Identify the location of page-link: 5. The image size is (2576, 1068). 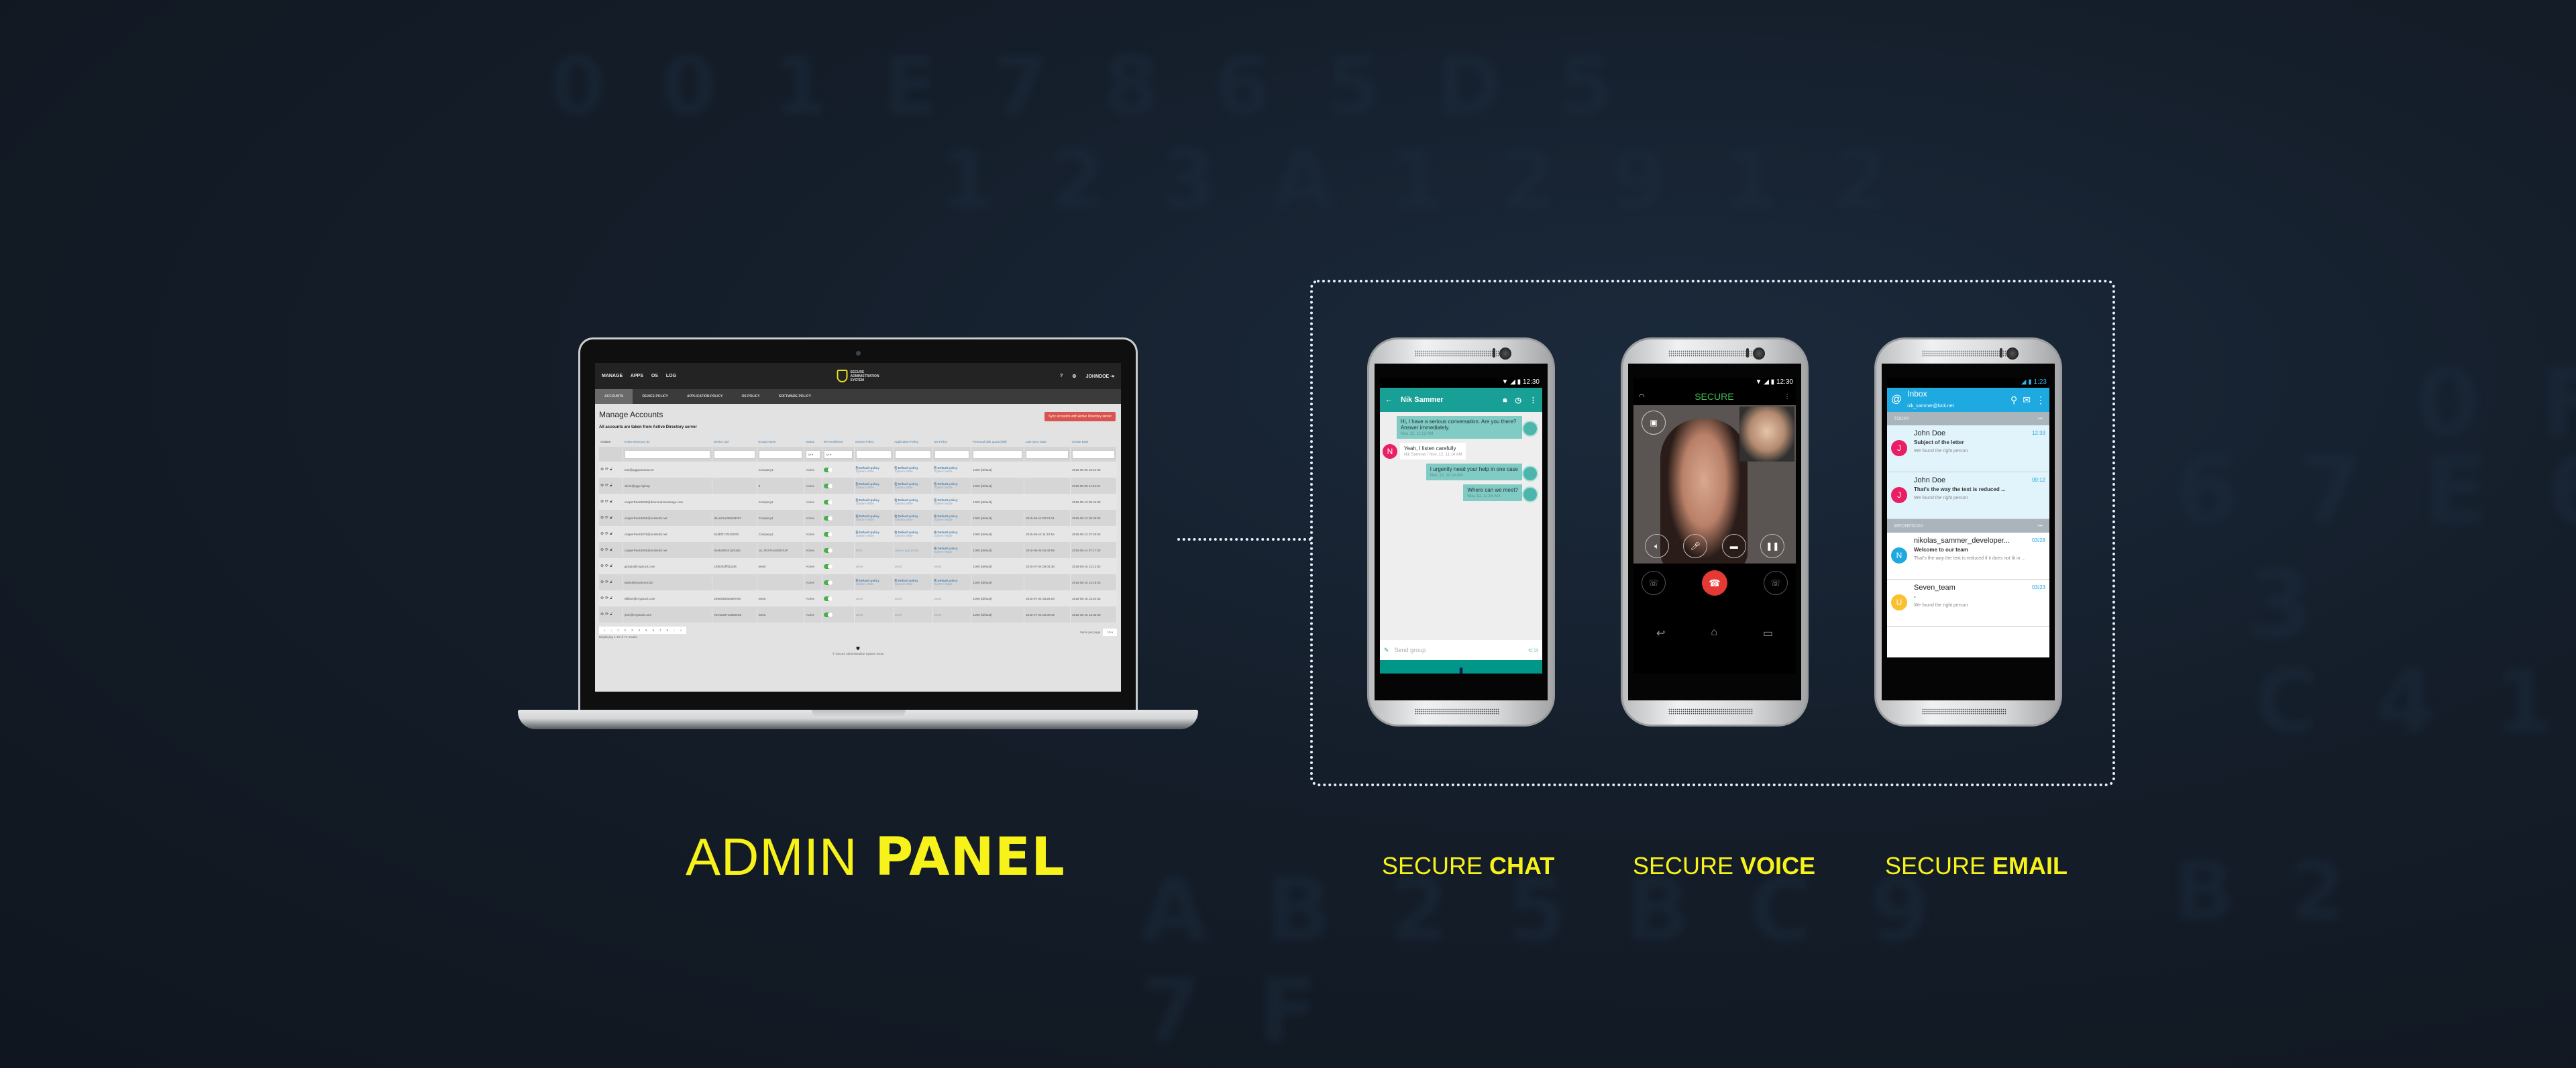
(646, 630).